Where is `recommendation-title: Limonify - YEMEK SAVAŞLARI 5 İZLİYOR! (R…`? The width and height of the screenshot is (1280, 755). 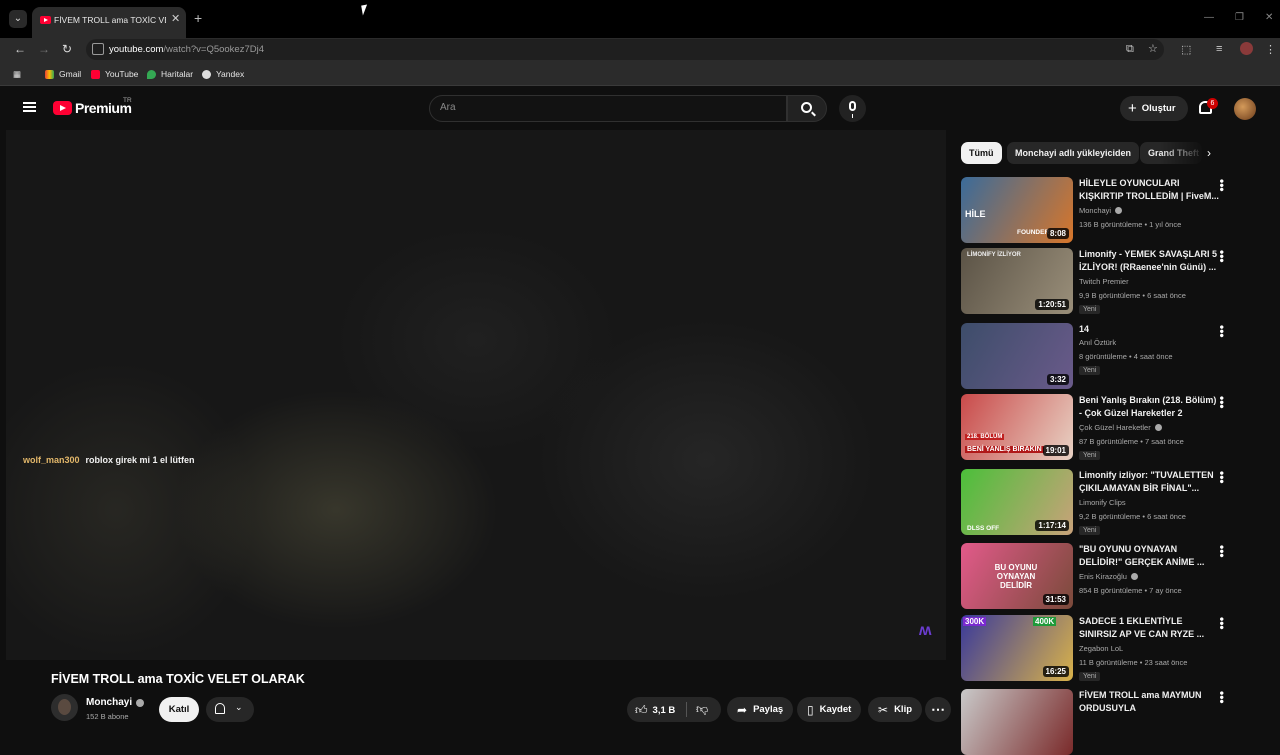 recommendation-title: Limonify - YEMEK SAVAŞLARI 5 İZLİYOR! (R… is located at coordinates (1149, 261).